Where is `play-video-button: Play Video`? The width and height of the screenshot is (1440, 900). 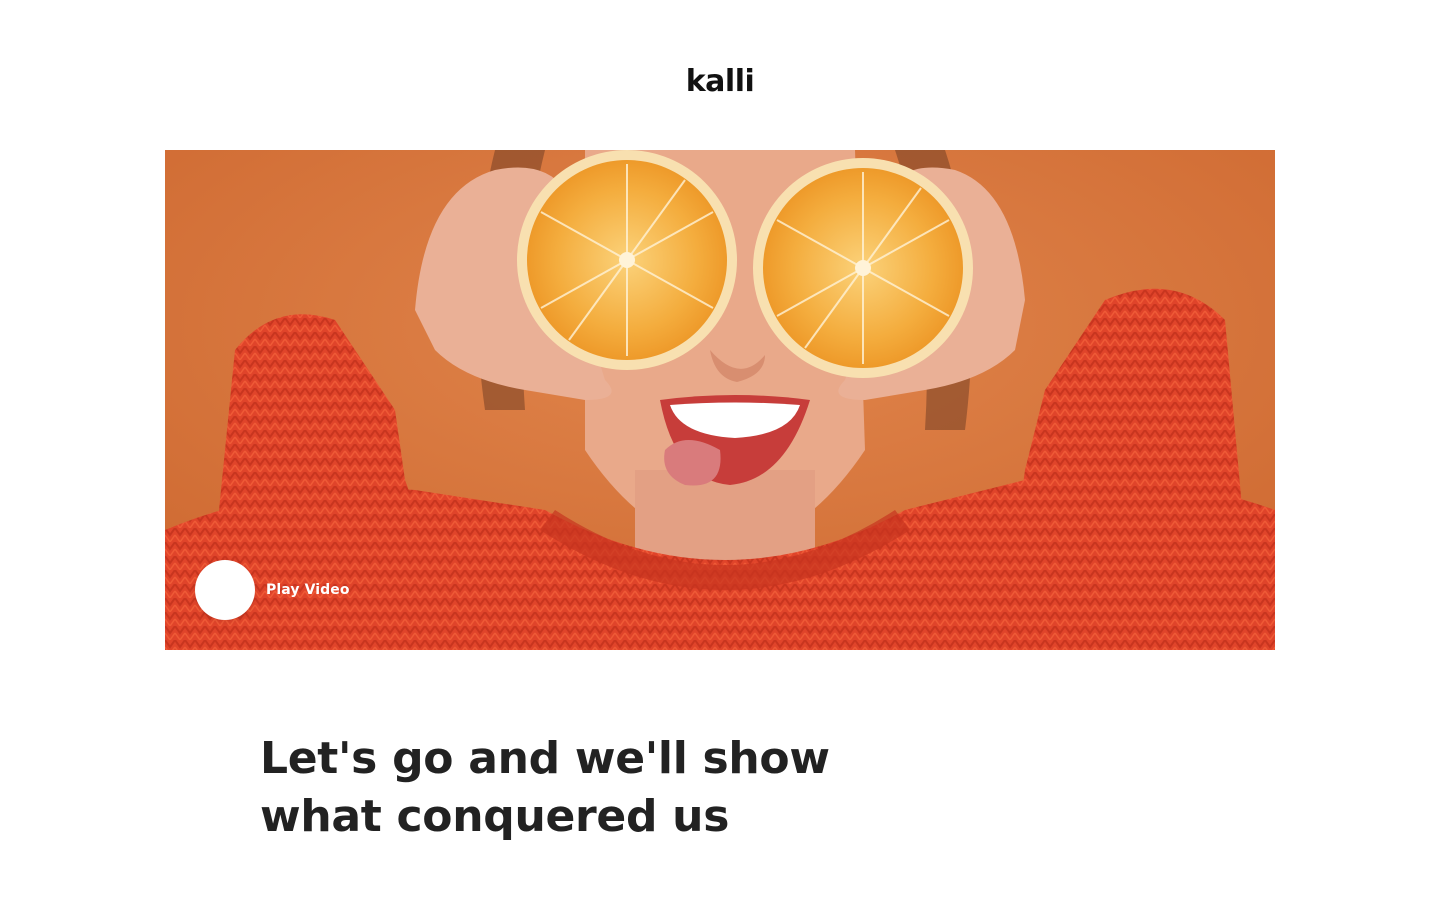
play-video-button: Play Video is located at coordinates (272, 590).